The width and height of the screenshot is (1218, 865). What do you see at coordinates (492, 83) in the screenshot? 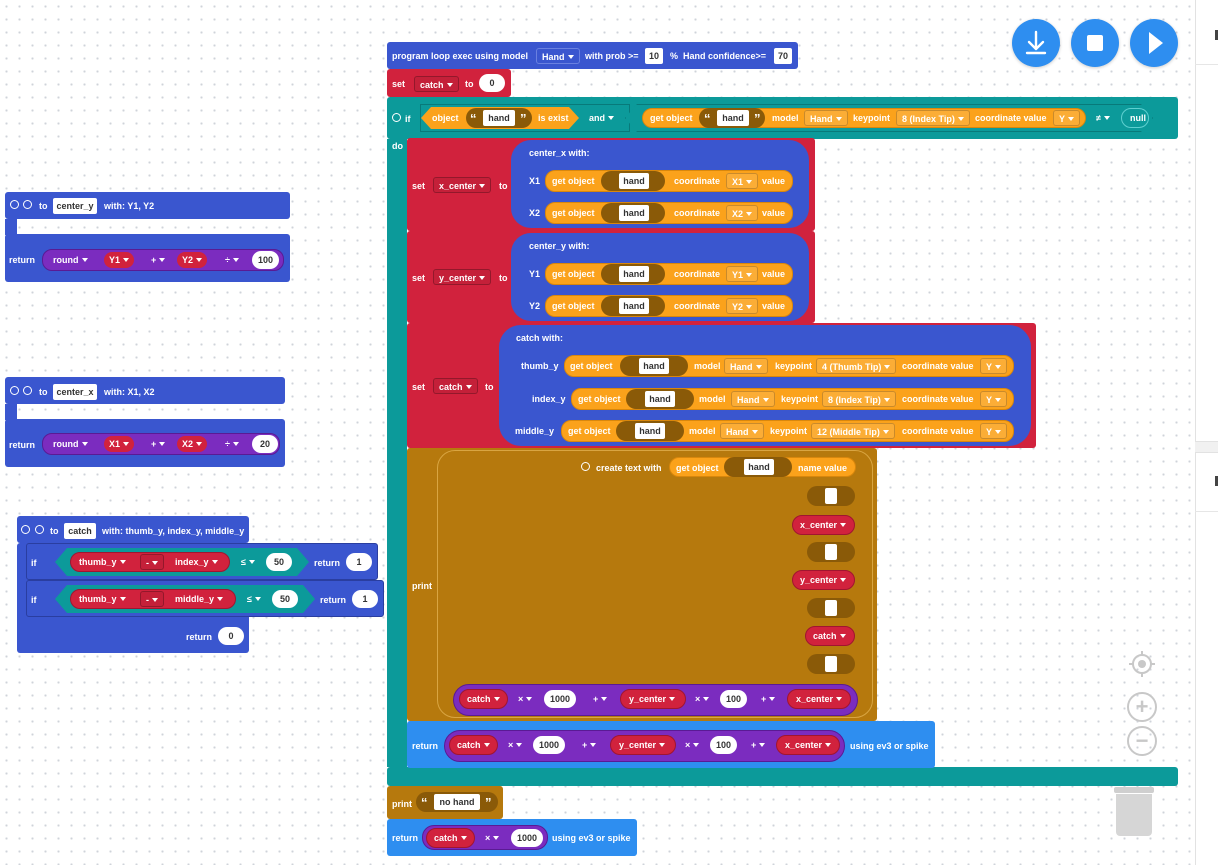
I see `value-input: 0` at bounding box center [492, 83].